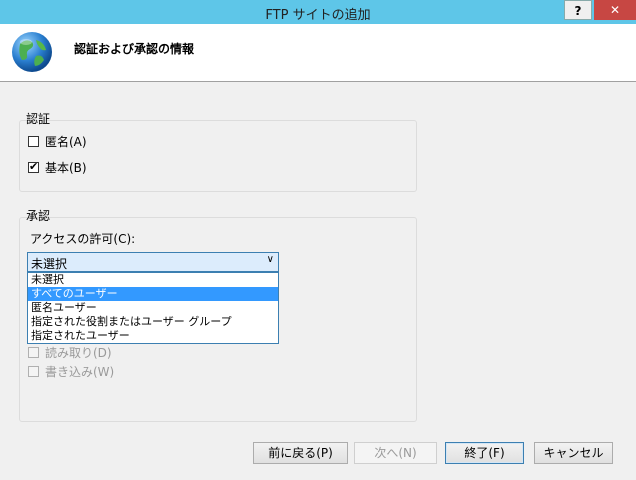 The height and width of the screenshot is (480, 636). I want to click on write-checkbox, so click(33, 371).